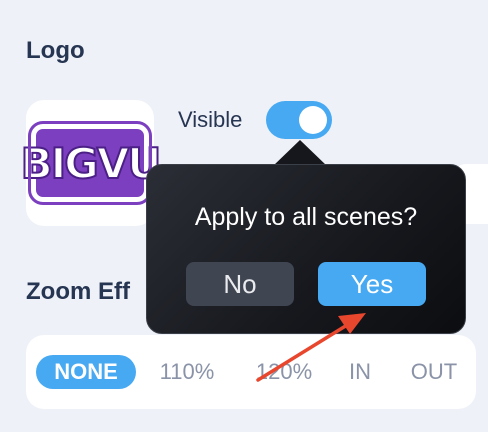 This screenshot has width=488, height=432. Describe the element at coordinates (311, 347) in the screenshot. I see `annotation-arrow-icon` at that location.